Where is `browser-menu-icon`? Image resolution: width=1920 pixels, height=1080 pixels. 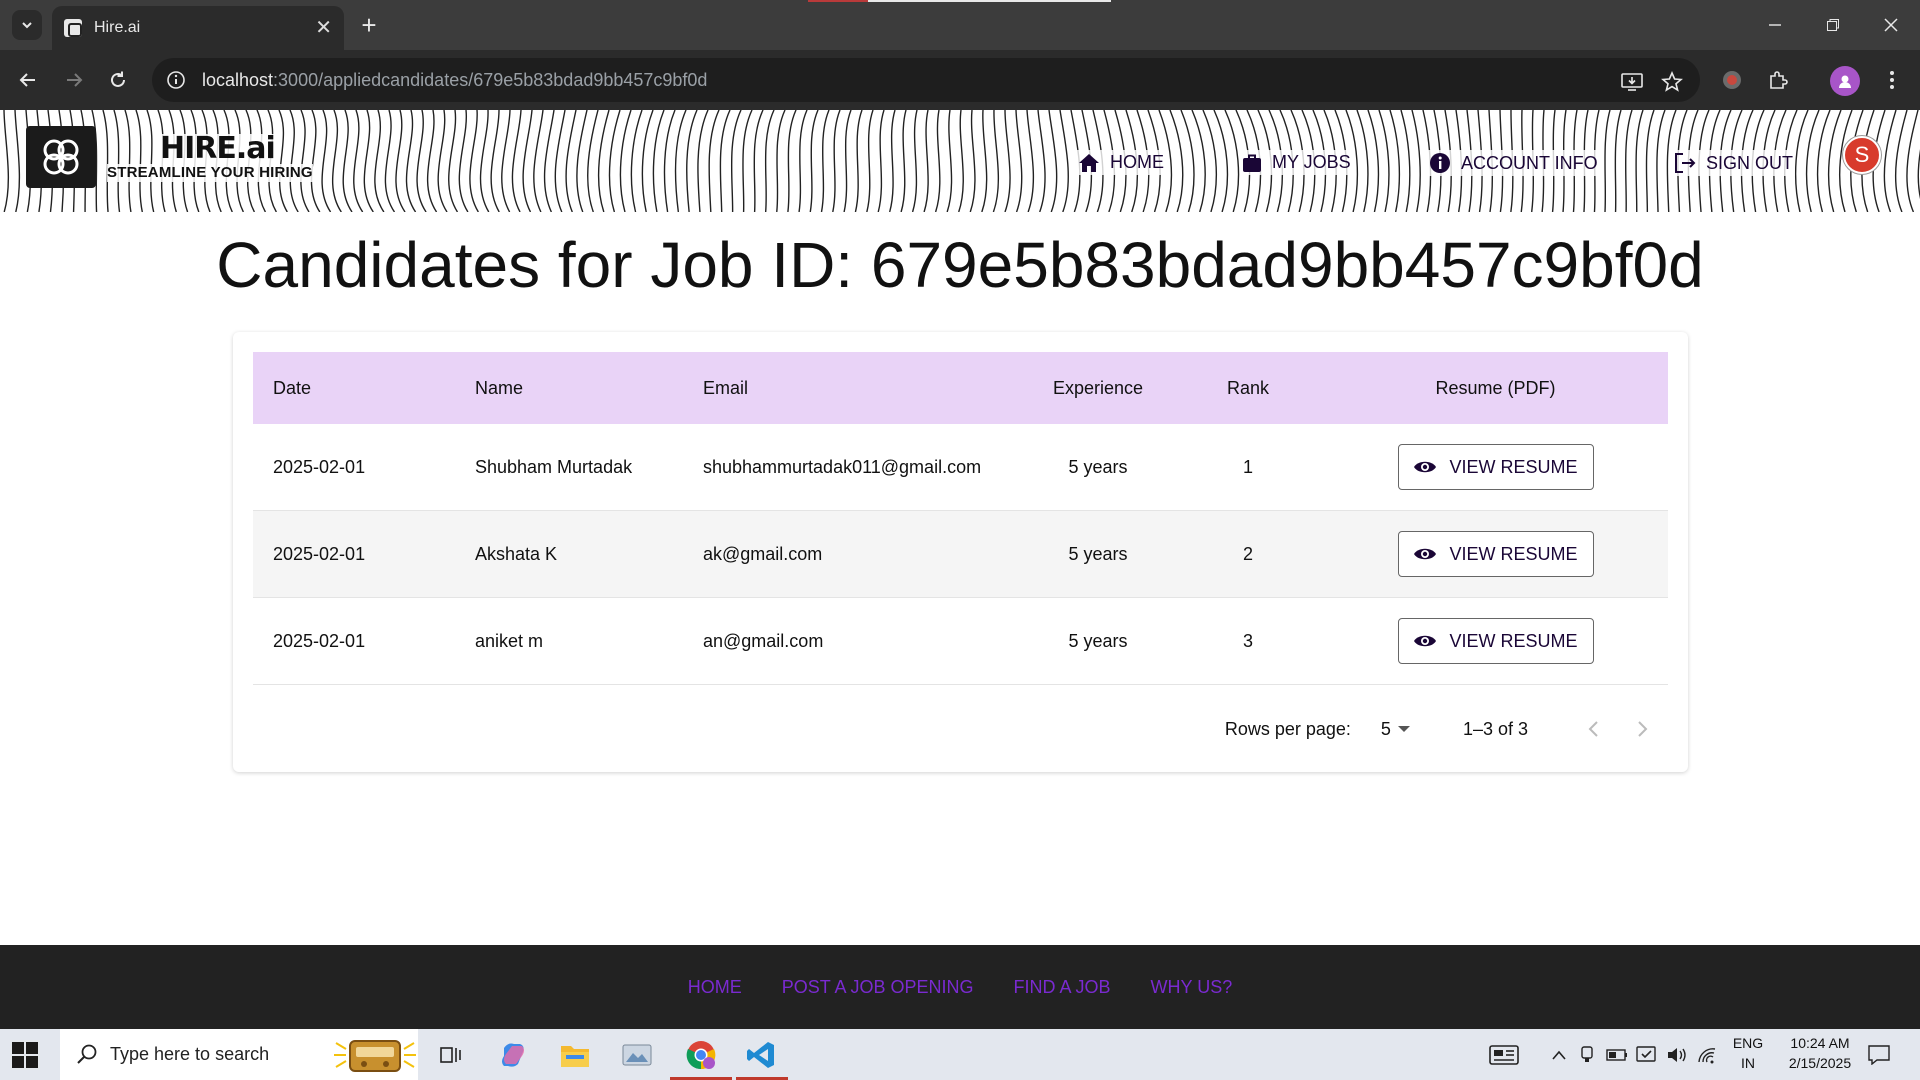
browser-menu-icon is located at coordinates (1892, 80).